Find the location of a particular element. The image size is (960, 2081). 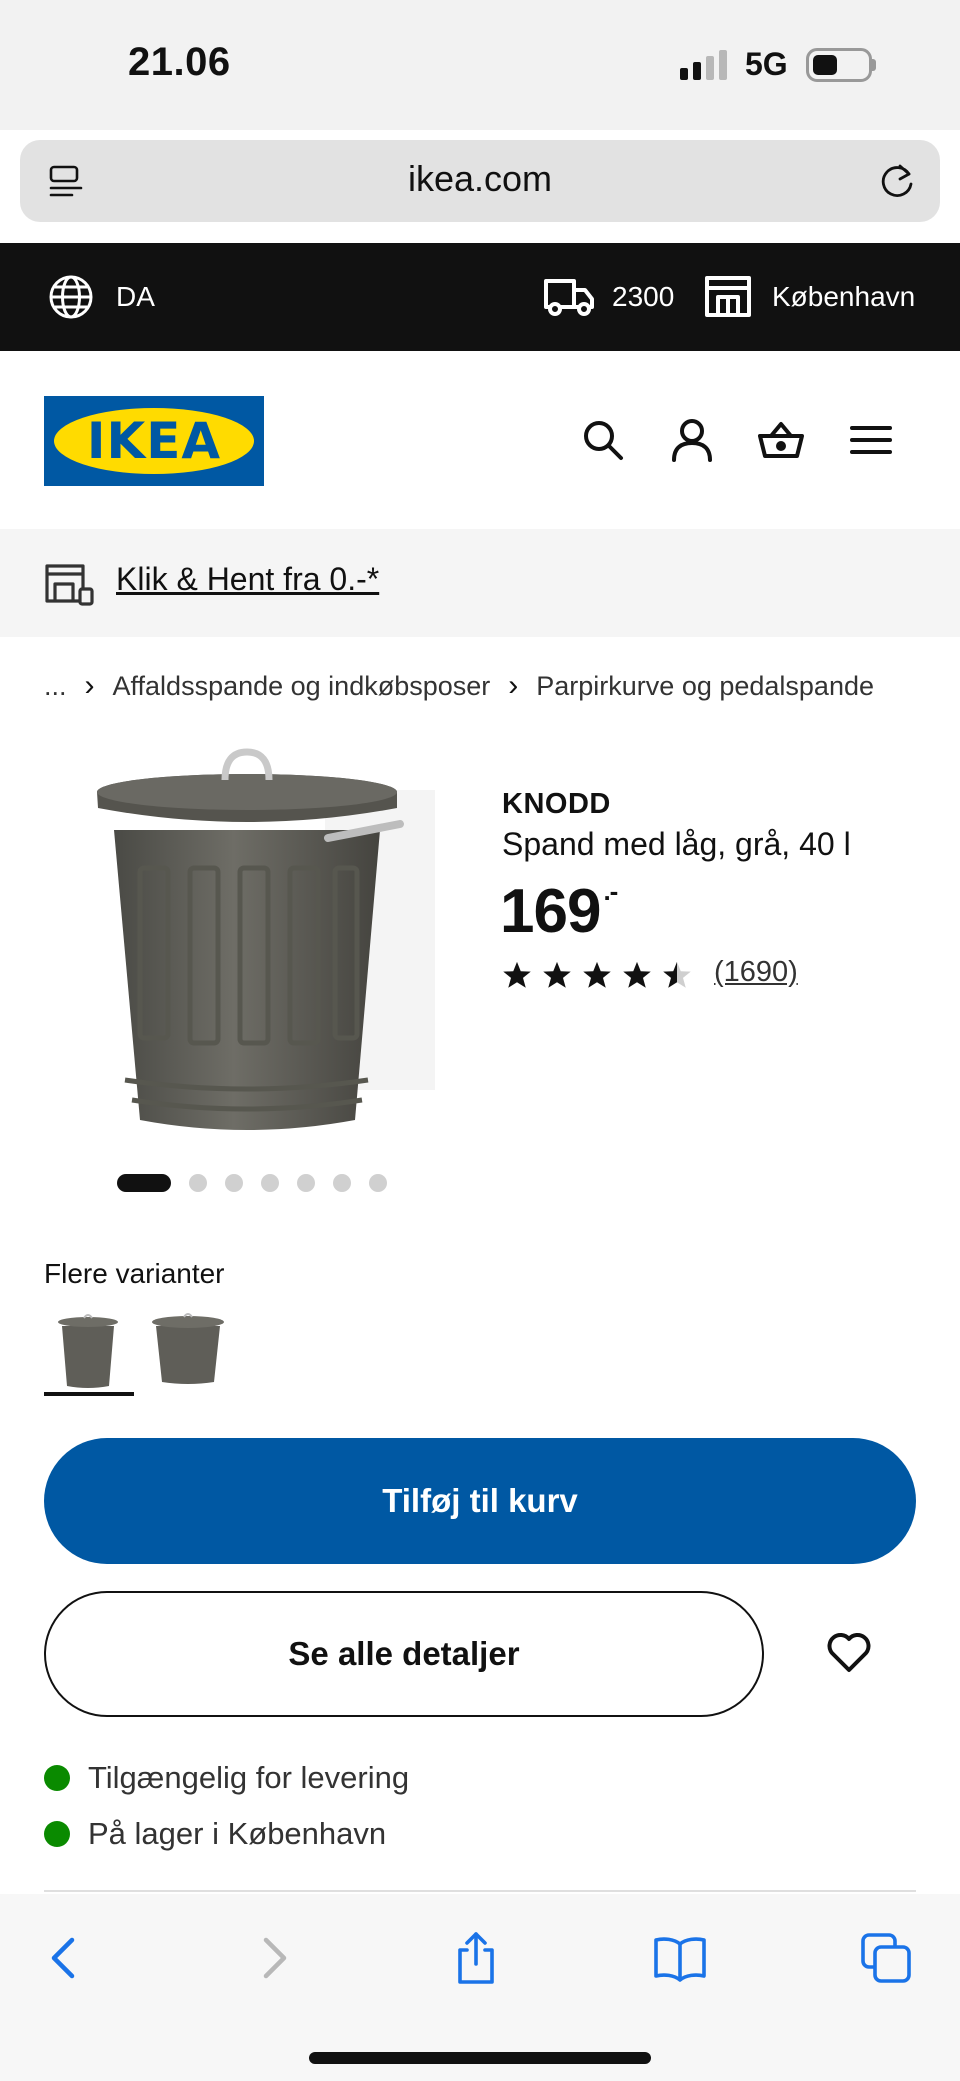

back-icon is located at coordinates (64, 1958).